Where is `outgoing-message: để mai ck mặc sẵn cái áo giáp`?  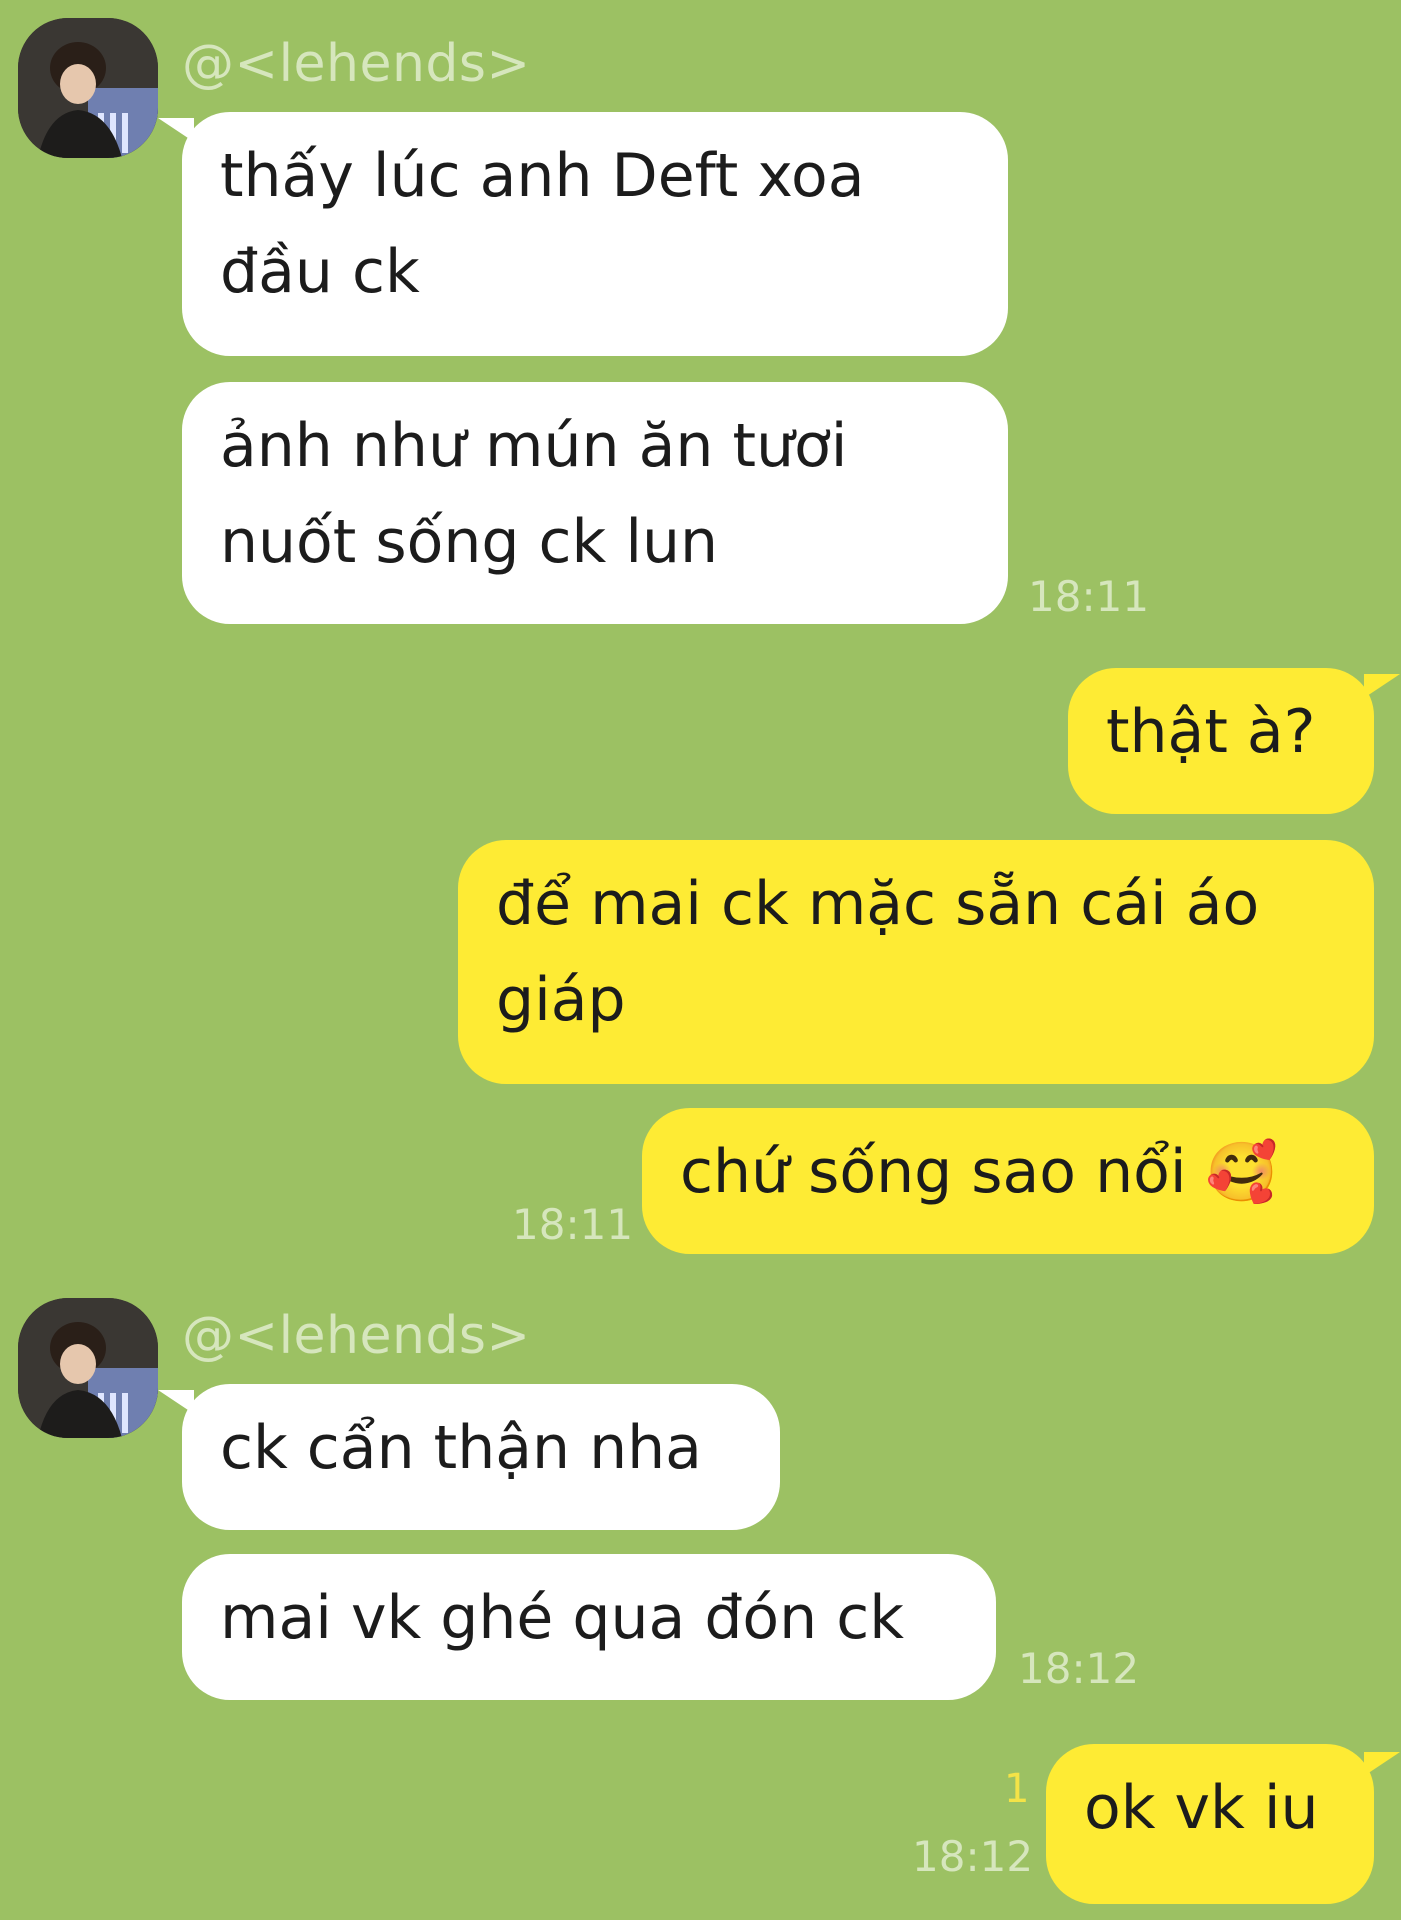
outgoing-message: để mai ck mặc sẵn cái áo giáp is located at coordinates (916, 962).